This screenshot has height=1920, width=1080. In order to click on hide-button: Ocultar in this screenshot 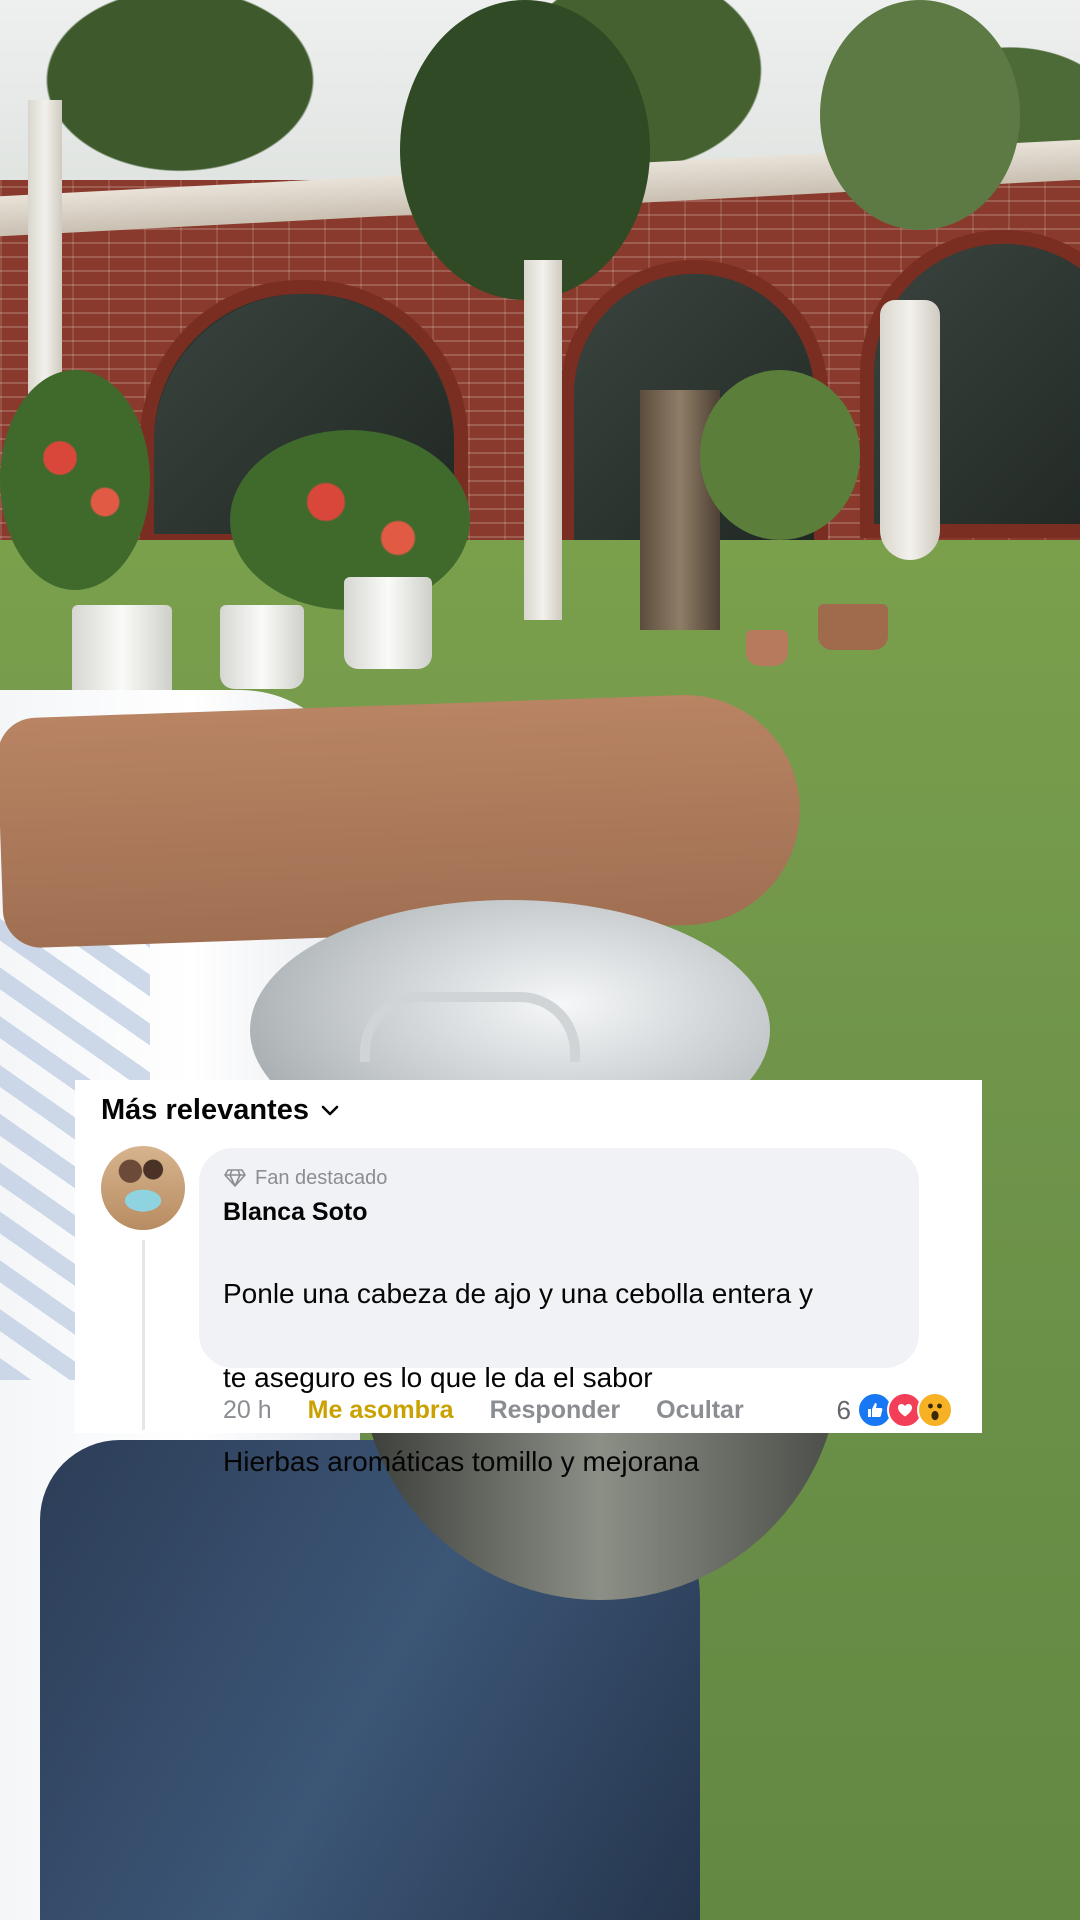, I will do `click(700, 1410)`.